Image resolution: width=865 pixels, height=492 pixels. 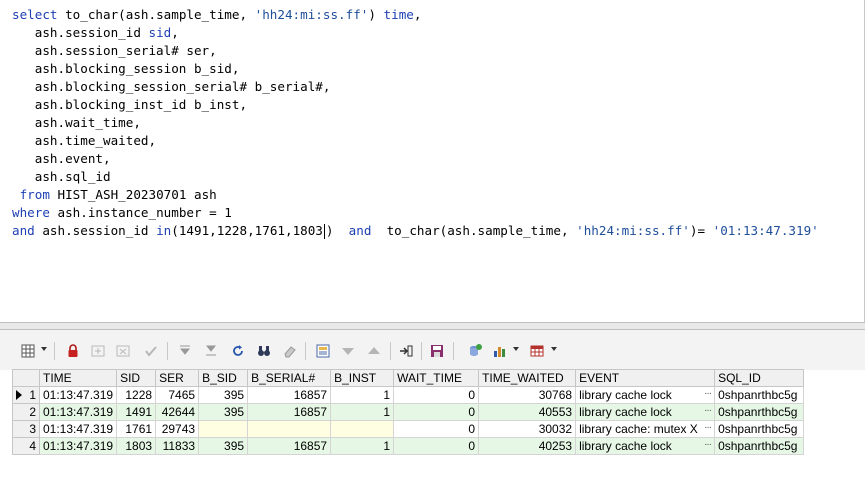 What do you see at coordinates (348, 351) in the screenshot?
I see `filter-down-icon` at bounding box center [348, 351].